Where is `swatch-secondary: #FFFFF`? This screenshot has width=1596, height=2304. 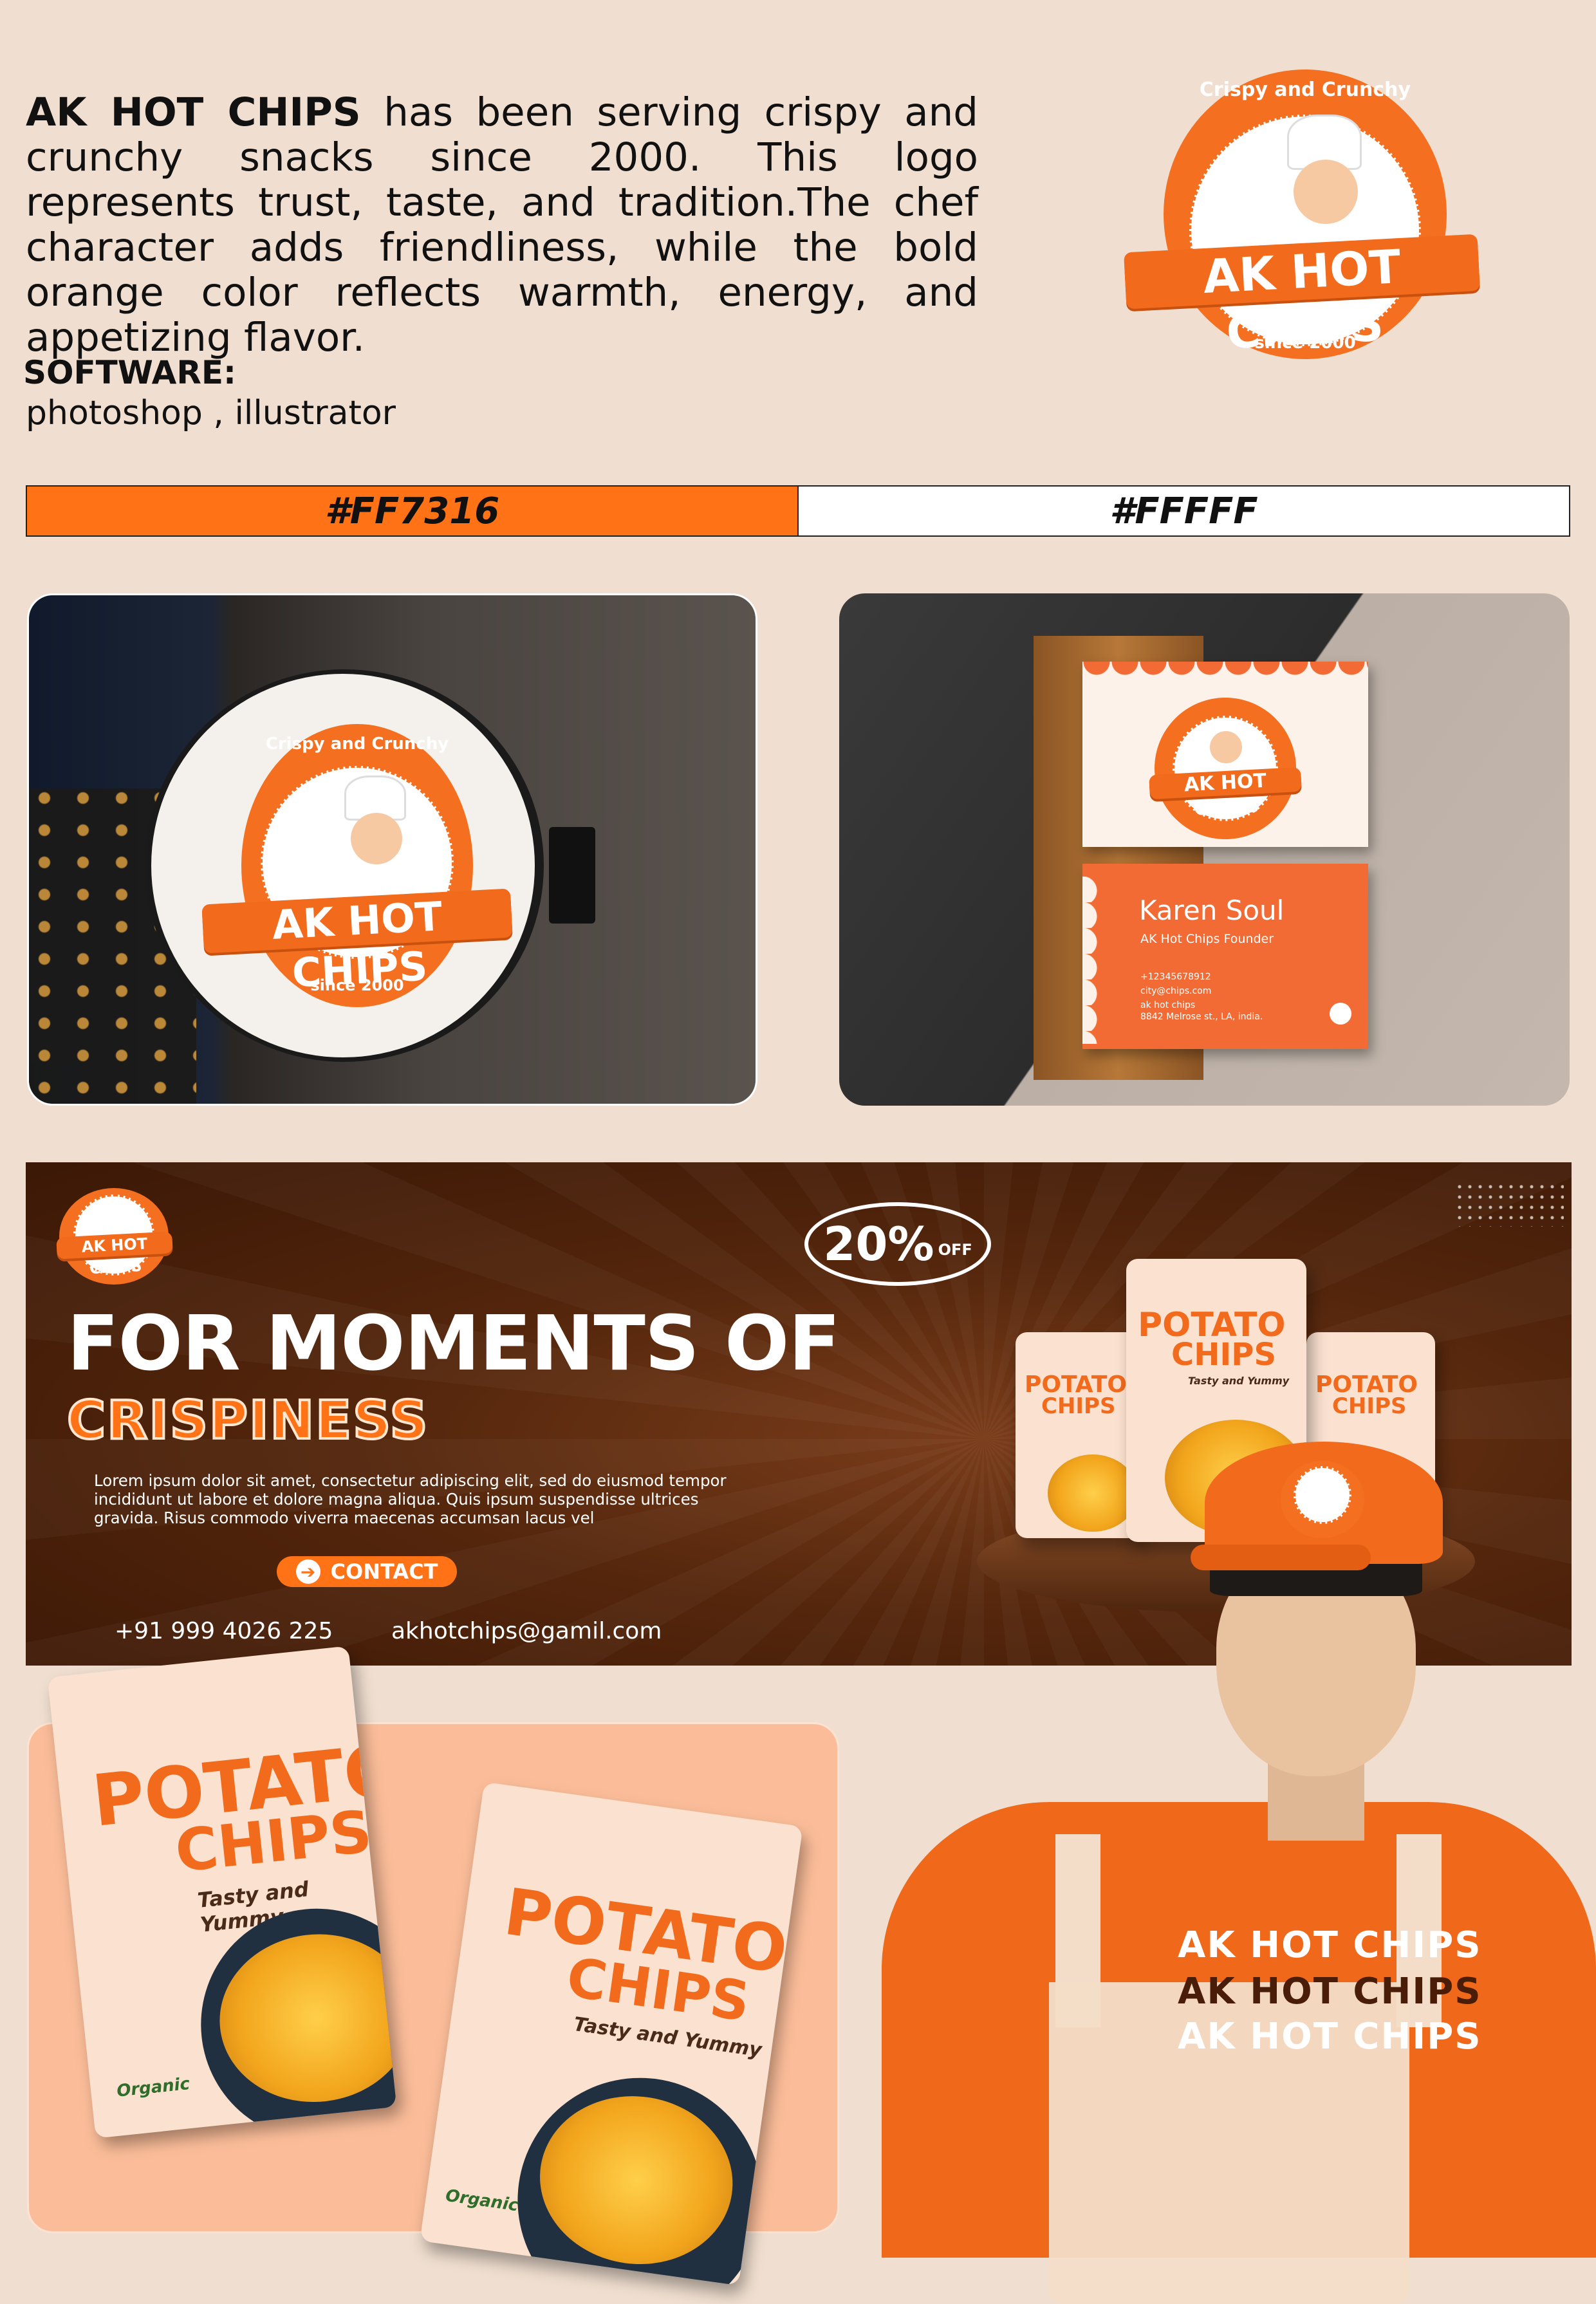
swatch-secondary: #FFFFF is located at coordinates (1183, 511).